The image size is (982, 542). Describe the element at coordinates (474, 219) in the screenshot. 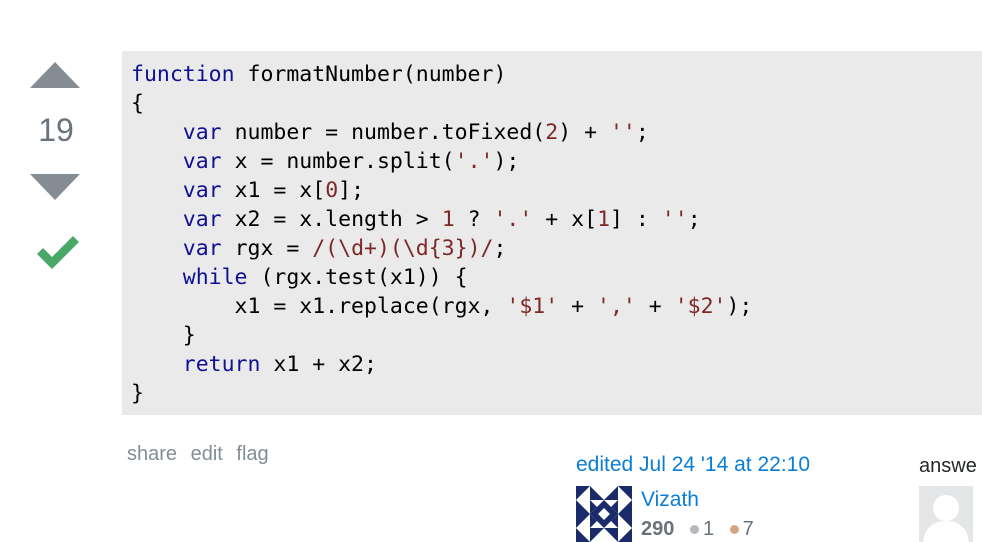

I see `code-token: ?` at that location.